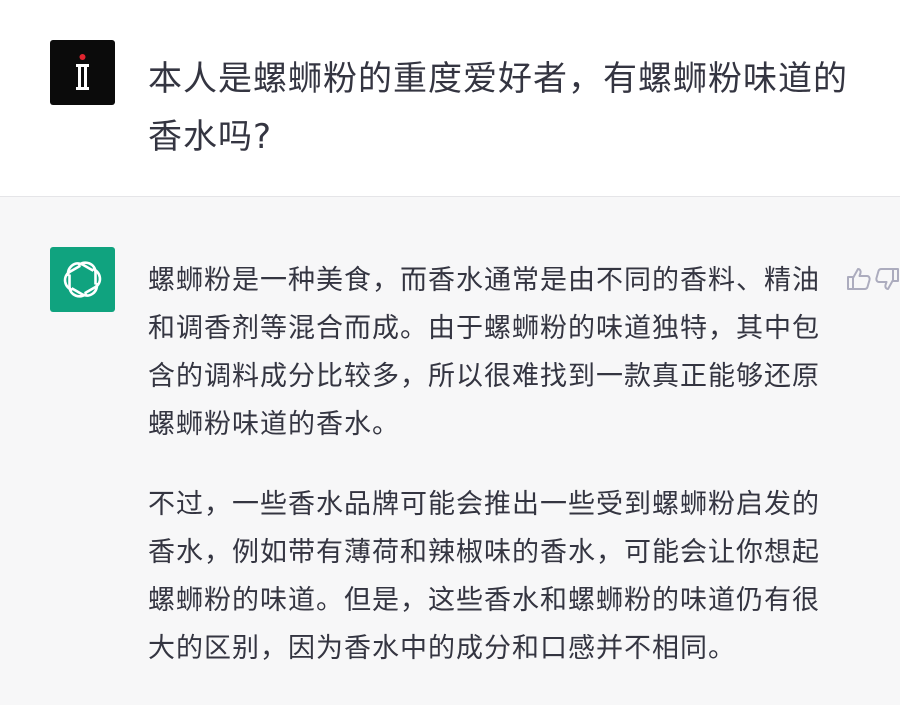 The image size is (900, 705). I want to click on user-message-text: 本人是螺蛳粉的重度爱好者，有螺蛳粉味道的香水吗?, so click(498, 108).